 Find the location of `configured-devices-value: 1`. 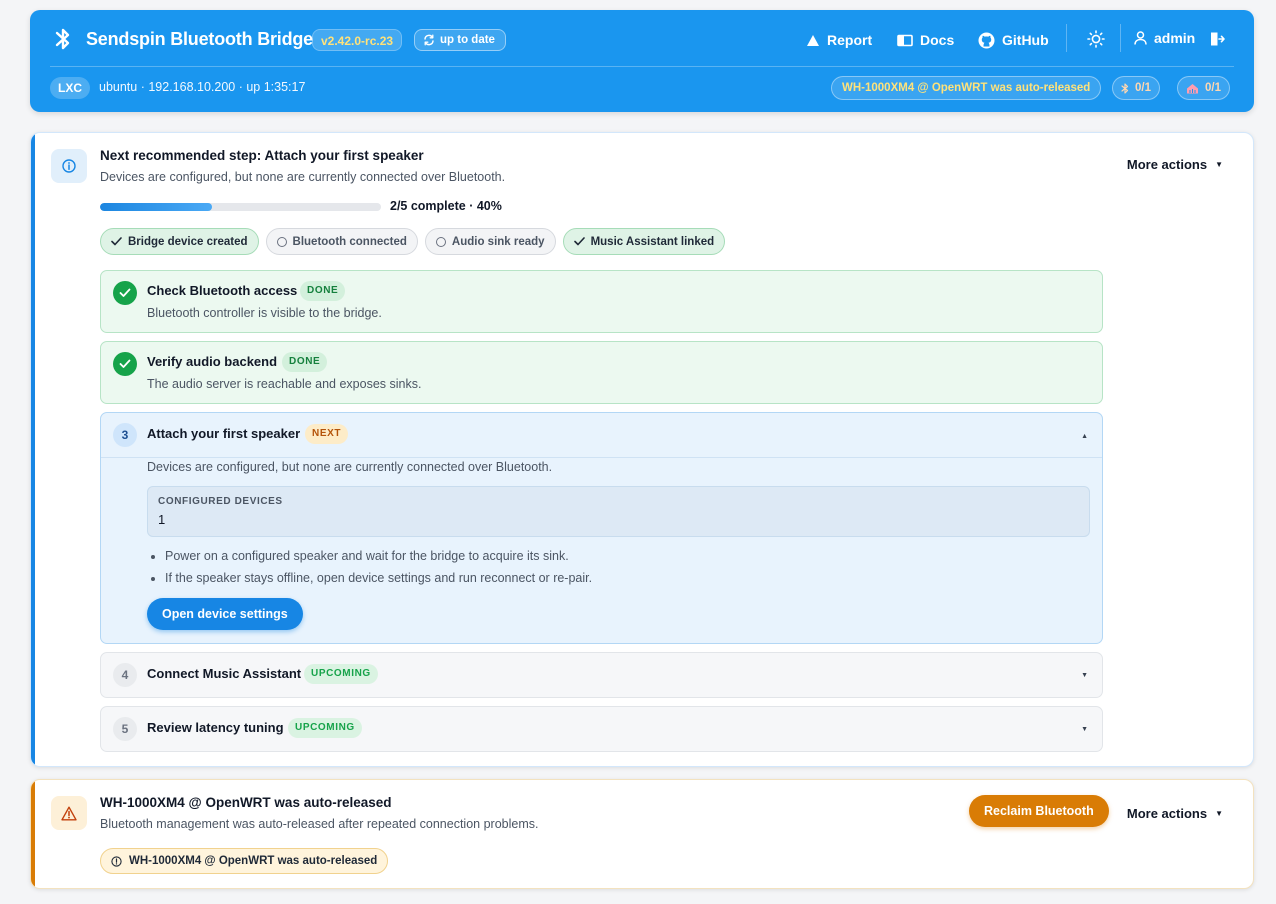

configured-devices-value: 1 is located at coordinates (162, 519).